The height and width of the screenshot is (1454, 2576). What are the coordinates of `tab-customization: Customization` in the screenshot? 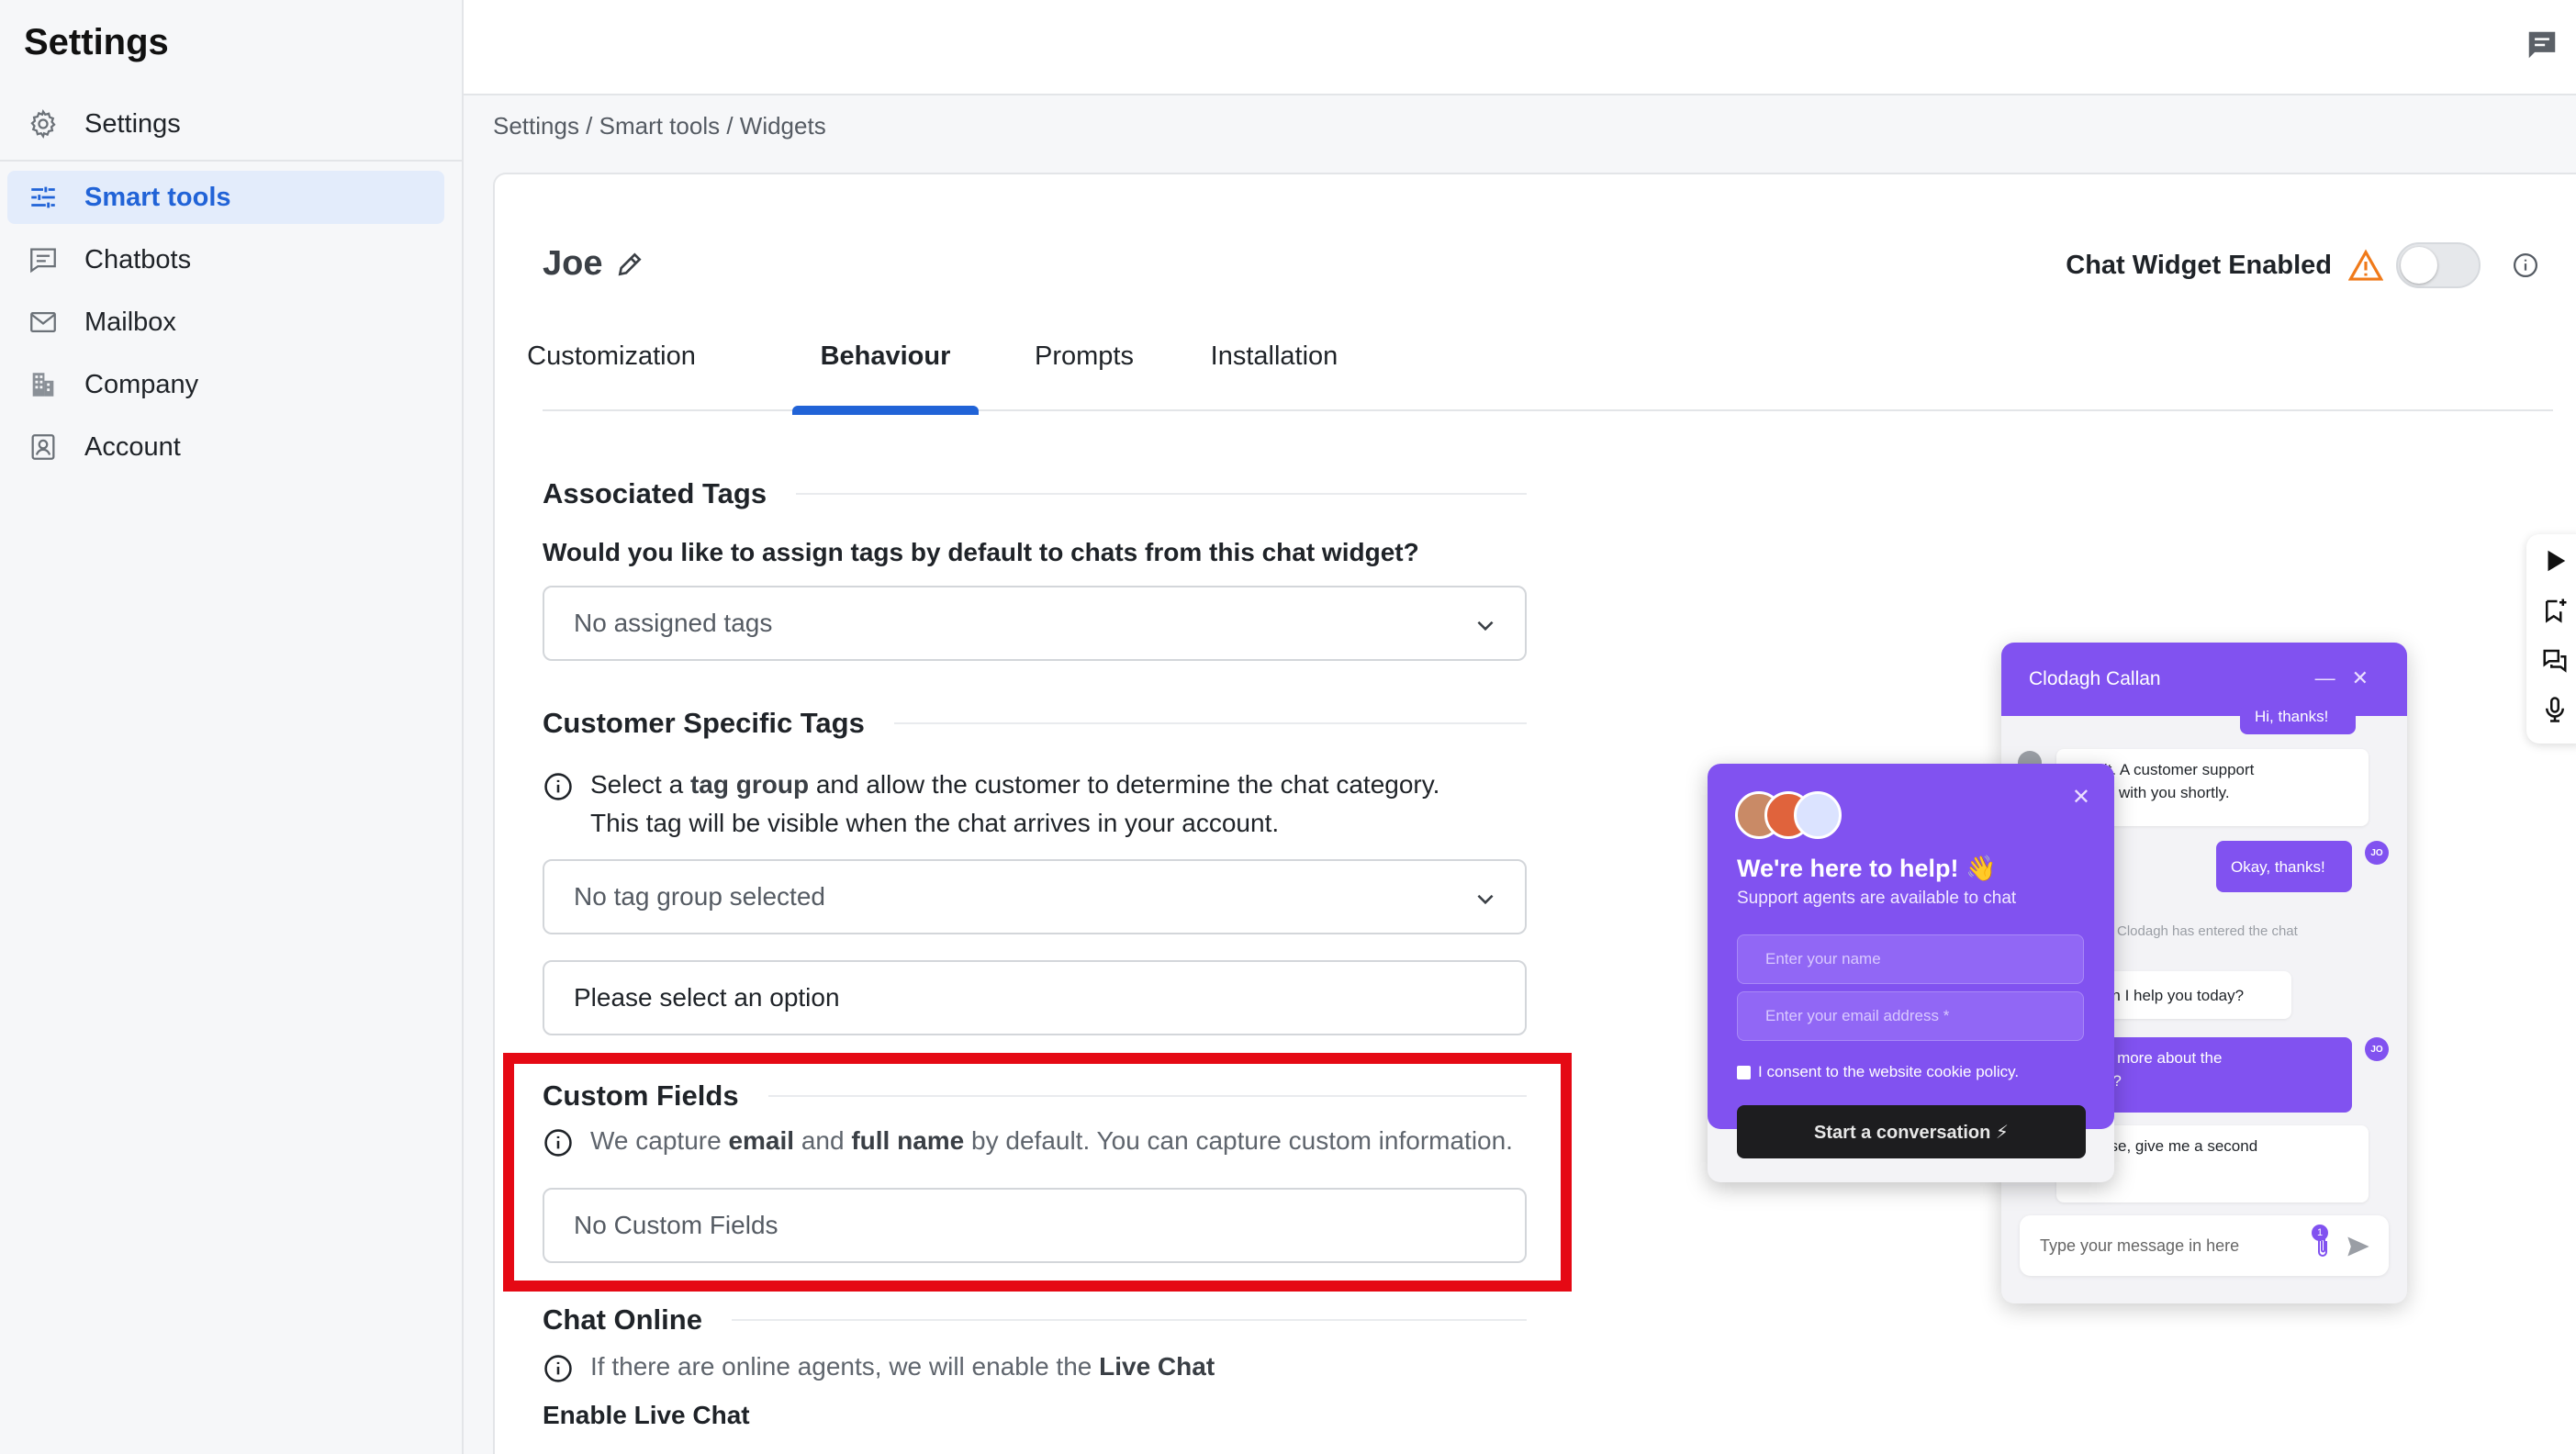 It's located at (611, 375).